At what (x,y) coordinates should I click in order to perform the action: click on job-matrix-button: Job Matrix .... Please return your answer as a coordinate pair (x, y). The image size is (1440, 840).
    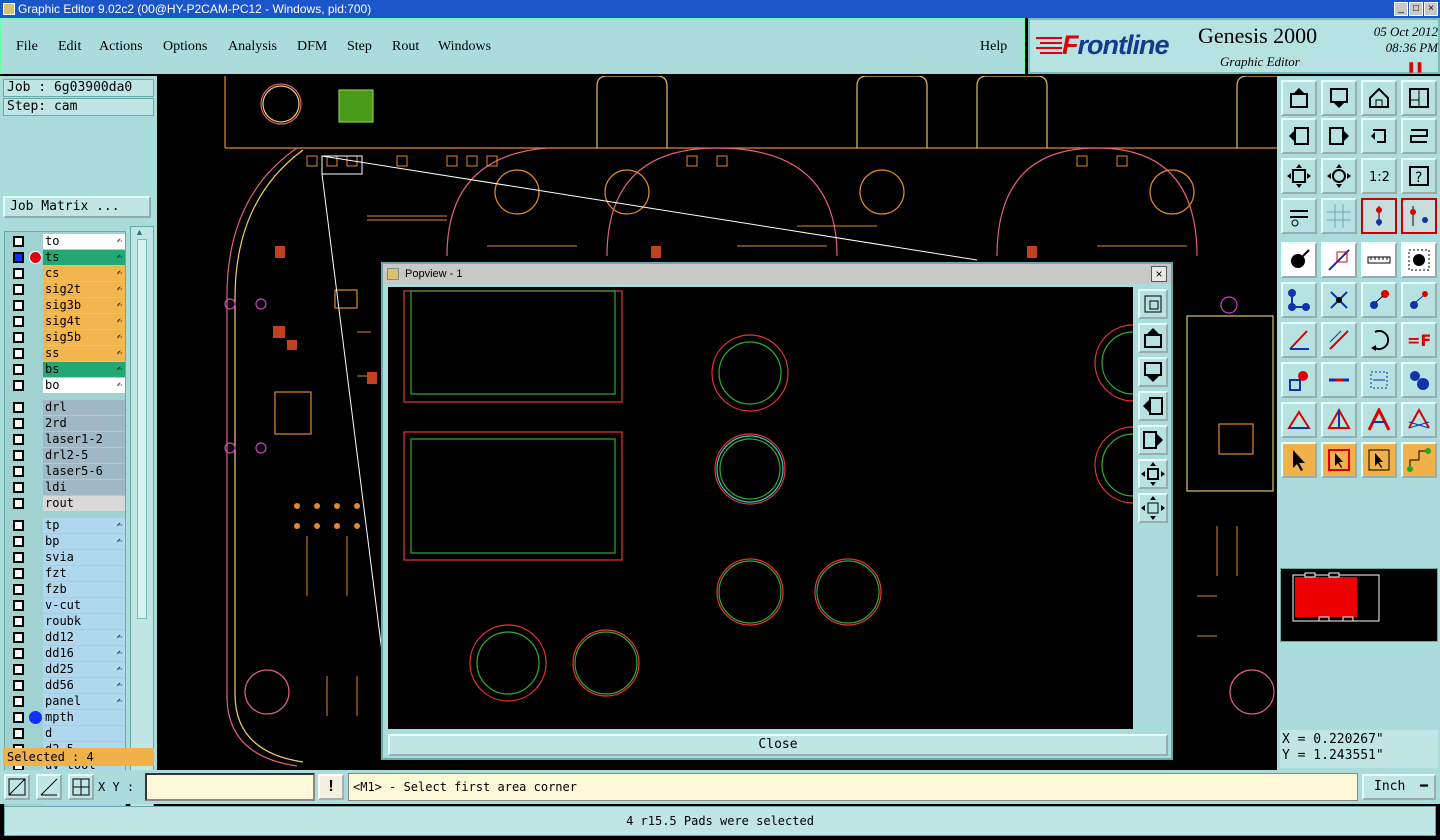
    Looking at the image, I should click on (77, 207).